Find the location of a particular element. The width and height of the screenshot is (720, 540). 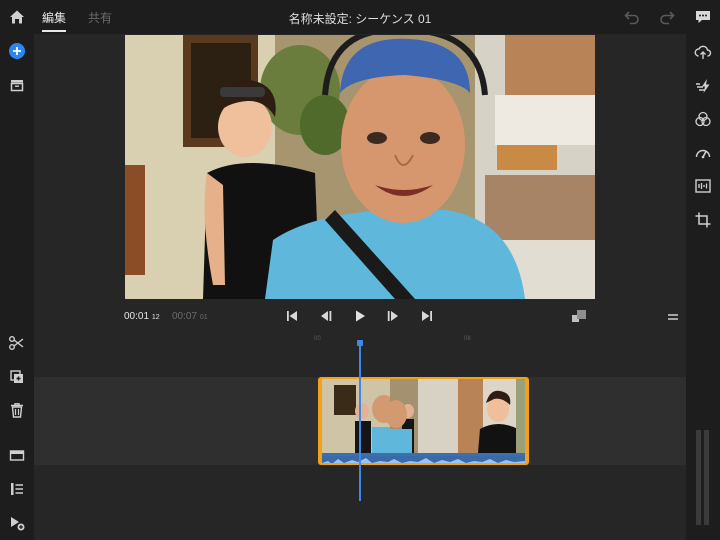

list-icon is located at coordinates (17, 489).